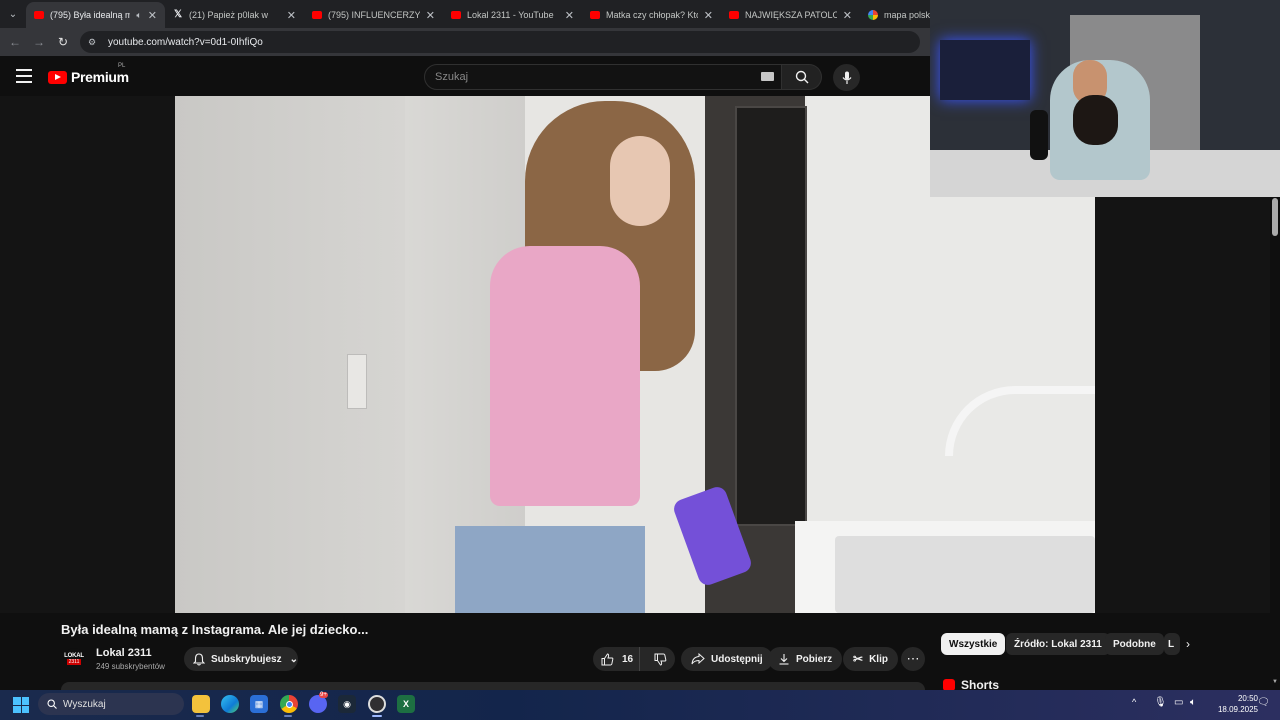  Describe the element at coordinates (973, 644) in the screenshot. I see `chip-all: Wszystkie` at that location.